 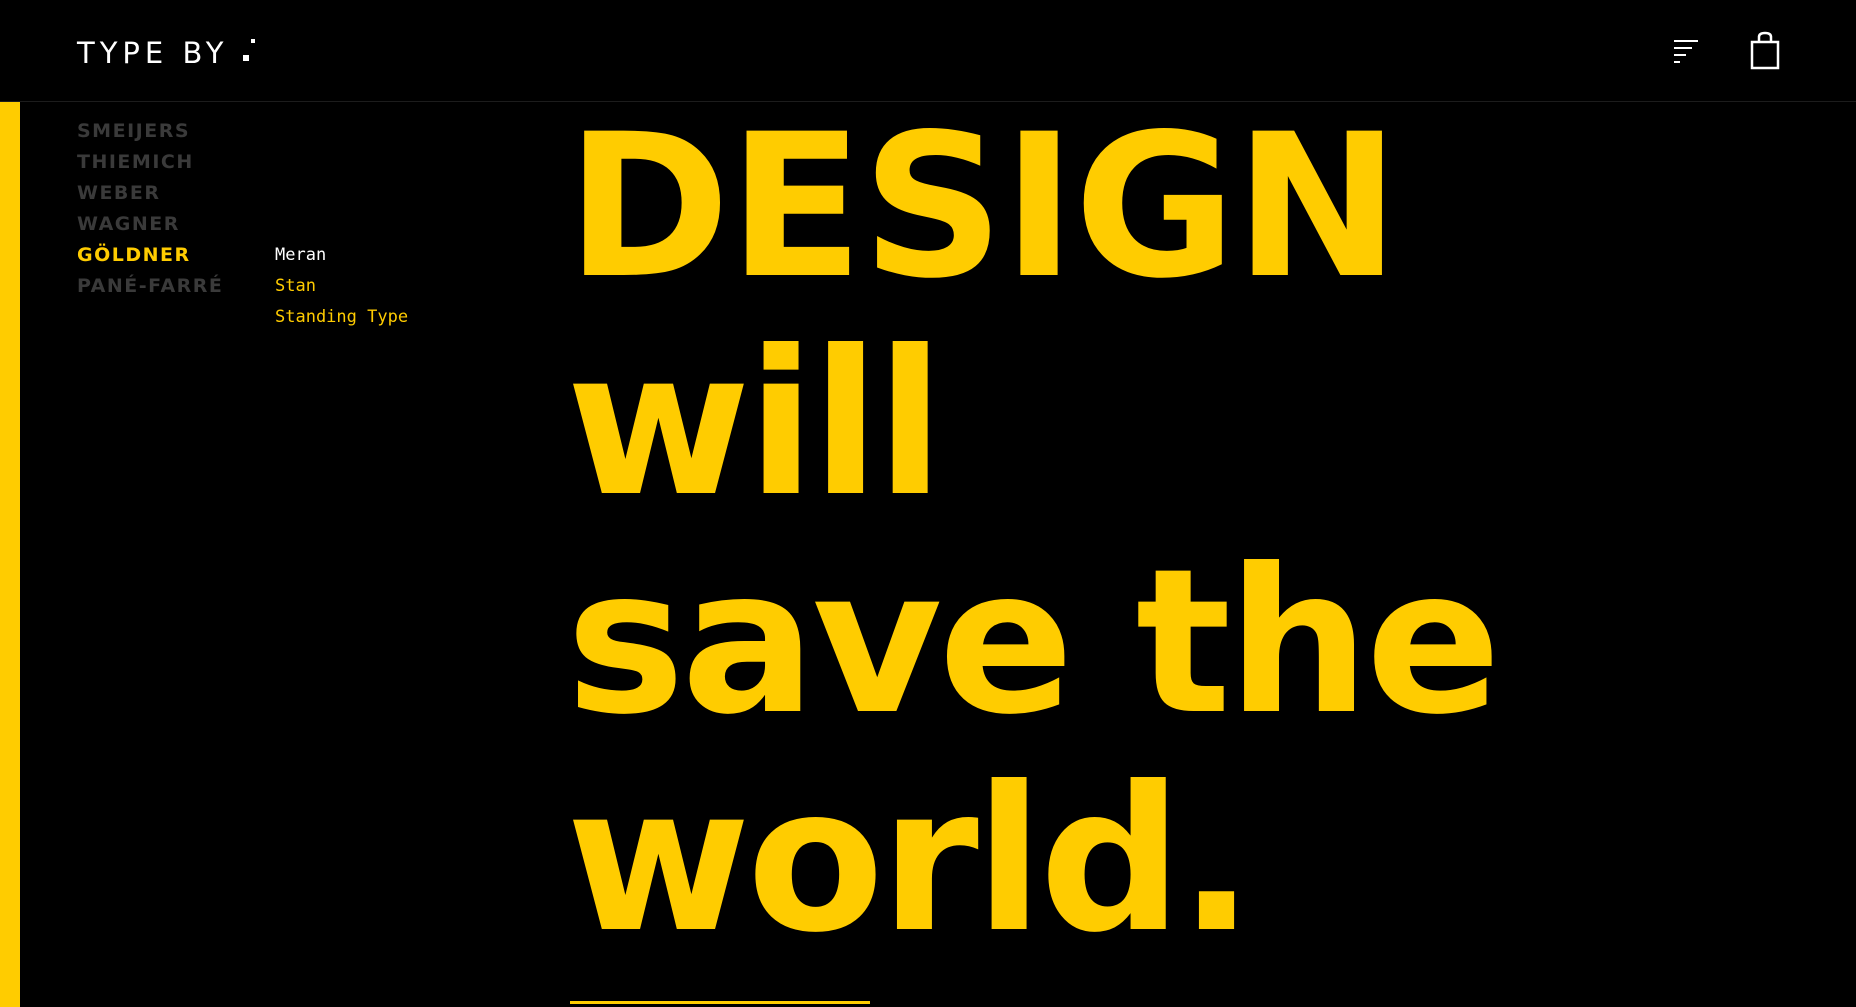 What do you see at coordinates (910, 860) in the screenshot?
I see `hero-line: world.` at bounding box center [910, 860].